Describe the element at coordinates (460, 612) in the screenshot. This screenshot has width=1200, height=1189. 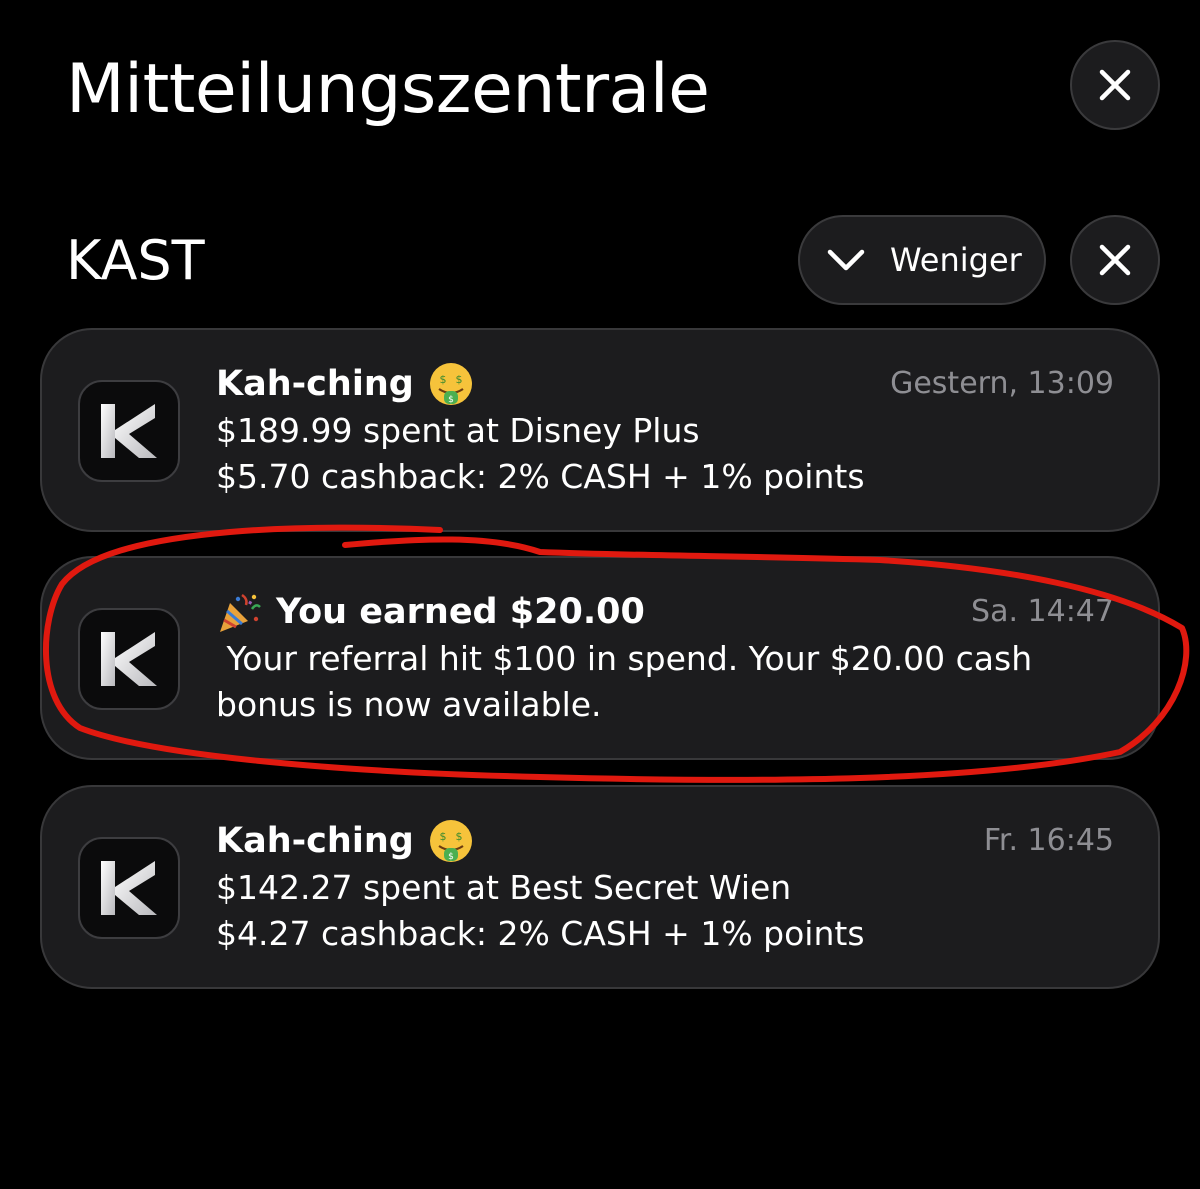
I see `notification-title: You earned $20.00` at that location.